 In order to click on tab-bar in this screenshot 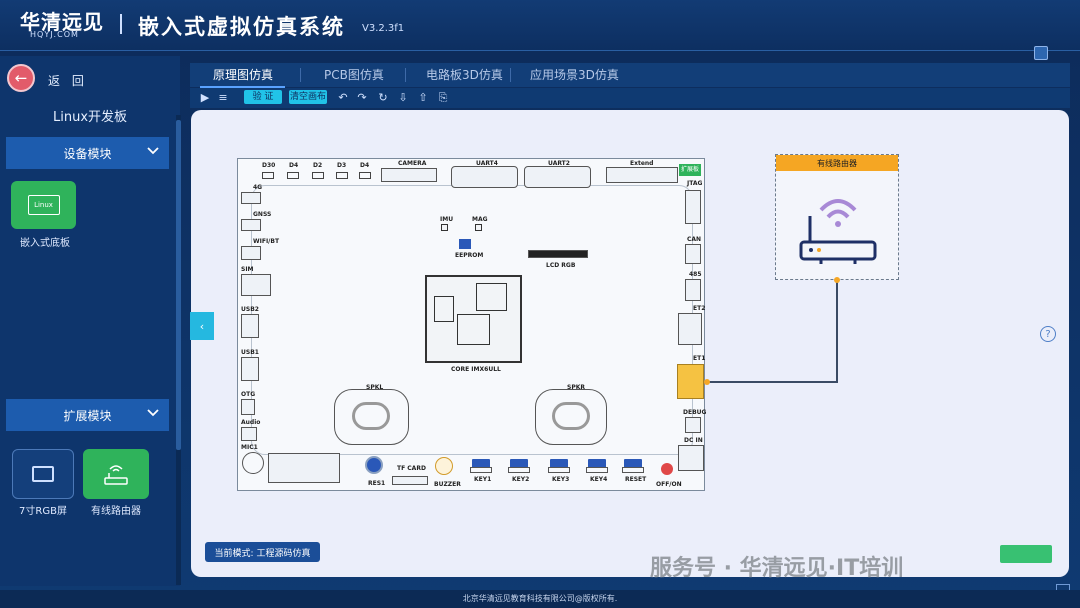, I will do `click(630, 75)`.